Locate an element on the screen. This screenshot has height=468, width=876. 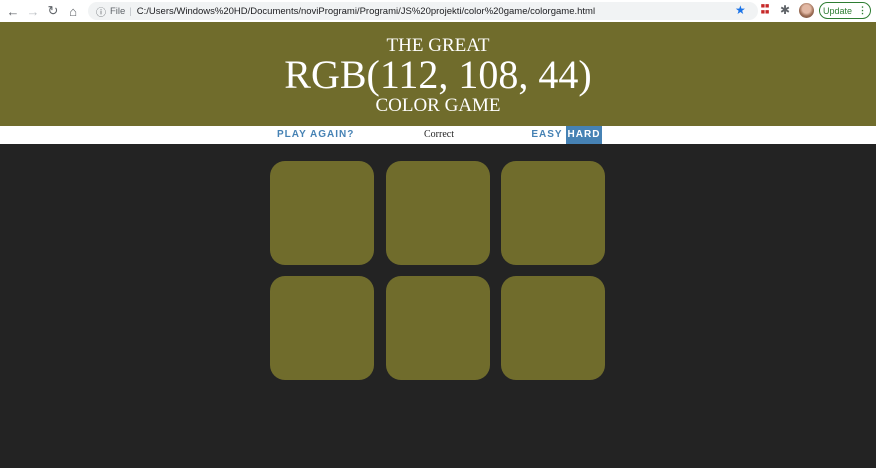
update-label: Update is located at coordinates (837, 10).